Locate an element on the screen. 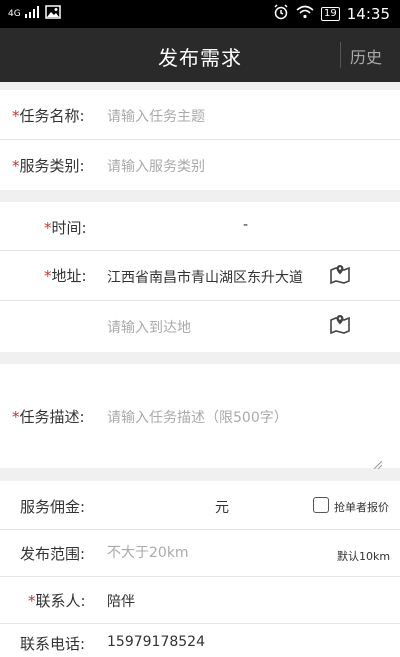 This screenshot has width=400, height=657. task-name-row: *任务名称: 请输入任务主题 is located at coordinates (200, 115).